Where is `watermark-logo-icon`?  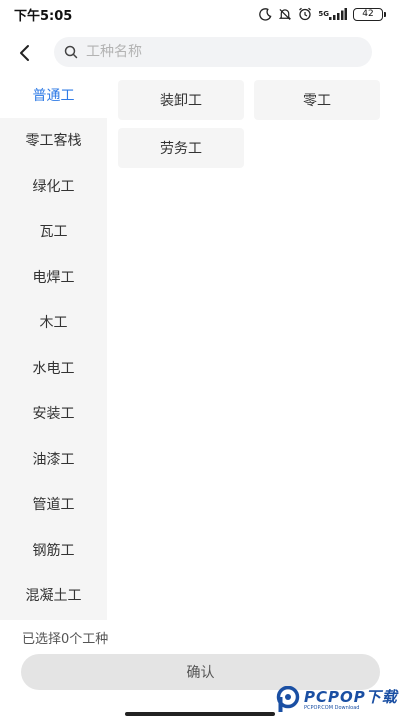
watermark-logo-icon is located at coordinates (288, 699).